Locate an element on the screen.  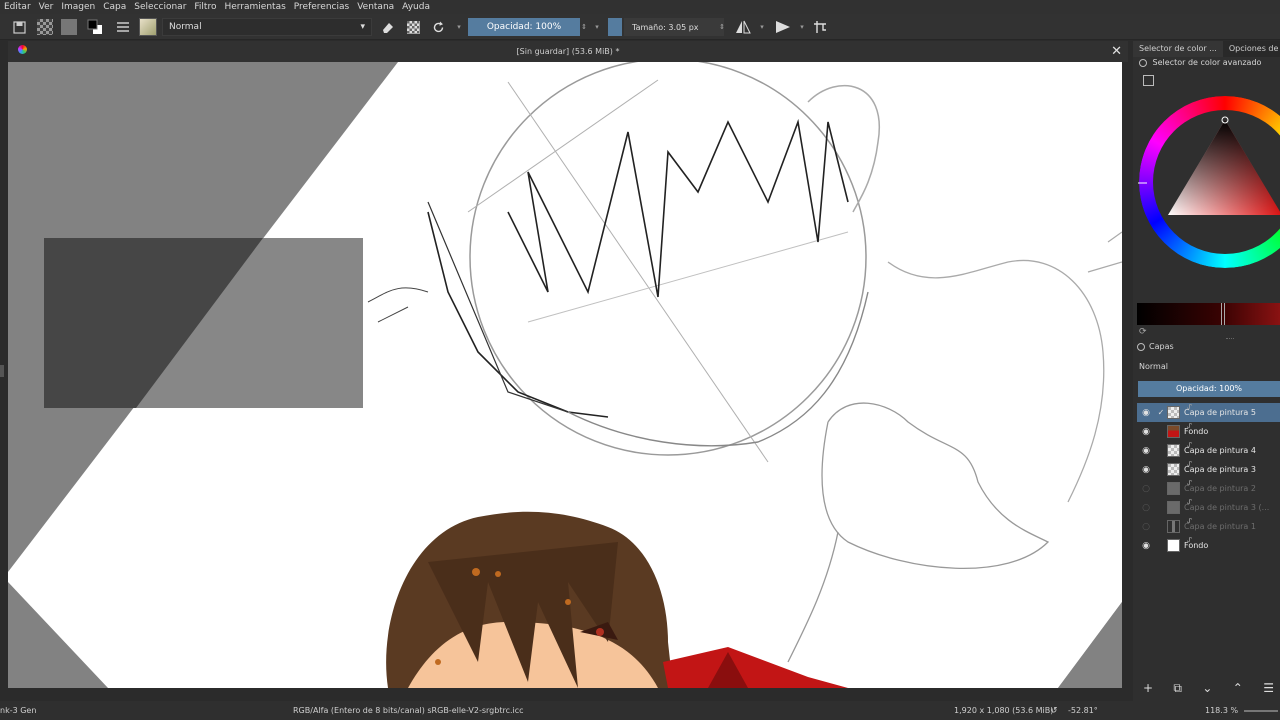
color-selector-header: Selector de color avanzado is located at coordinates (1200, 62).